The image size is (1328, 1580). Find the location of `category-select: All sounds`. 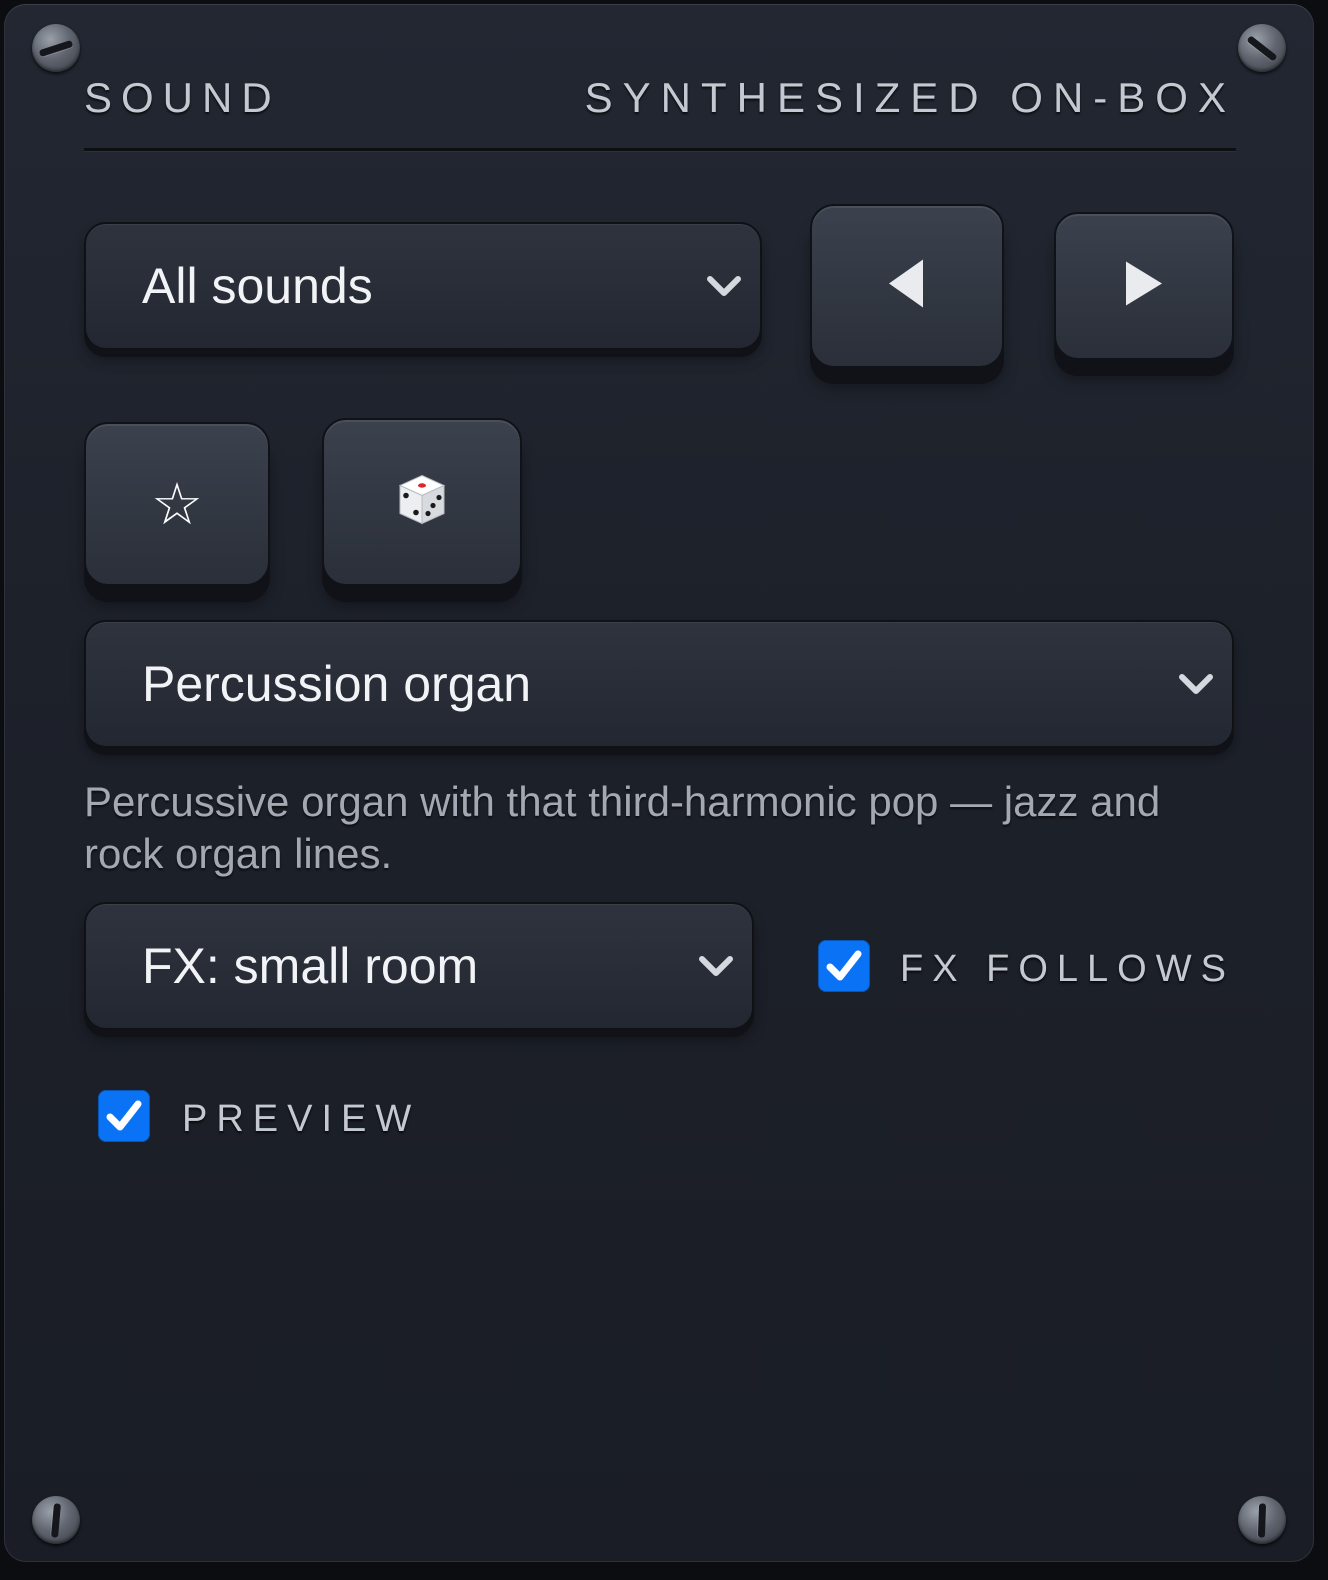

category-select: All sounds is located at coordinates (423, 286).